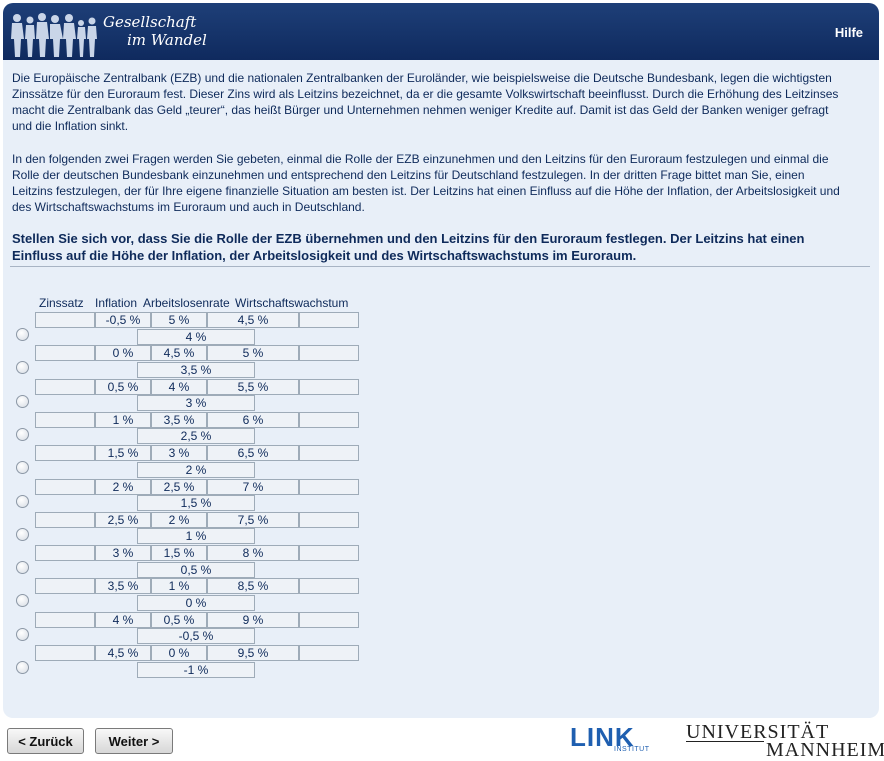 This screenshot has width=884, height=761. I want to click on inflation-cell: 1 %, so click(123, 419).